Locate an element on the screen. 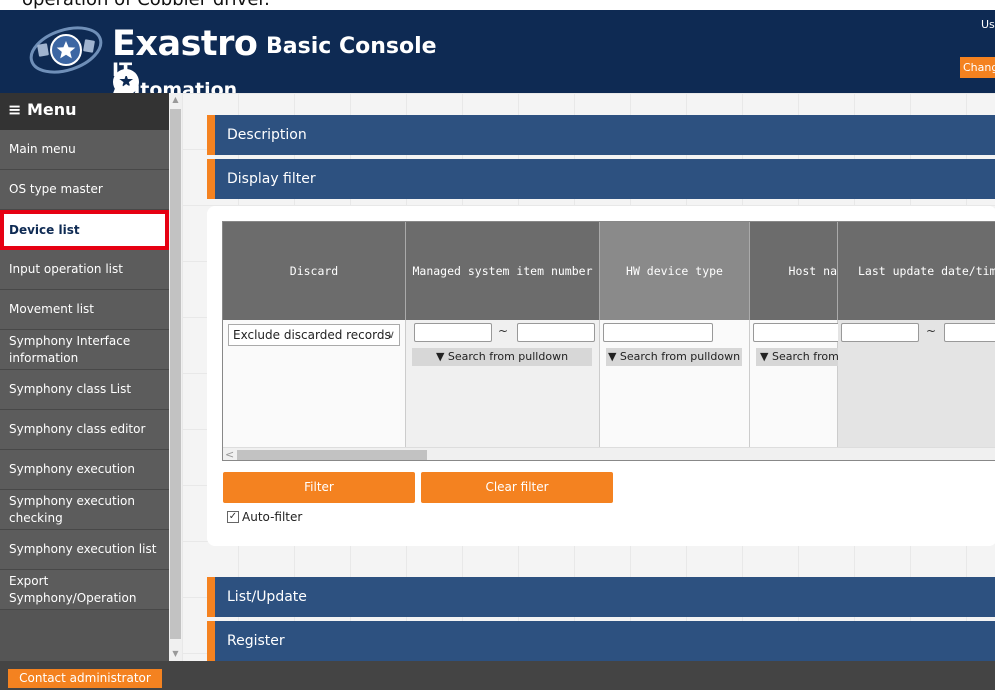 The image size is (995, 690). sidebar-item-label: OS type master is located at coordinates (56, 189).